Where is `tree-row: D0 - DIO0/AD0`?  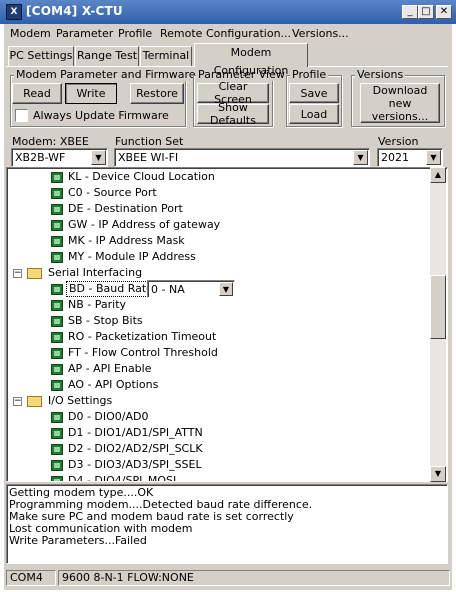
tree-row: D0 - DIO0/AD0 is located at coordinates (219, 417).